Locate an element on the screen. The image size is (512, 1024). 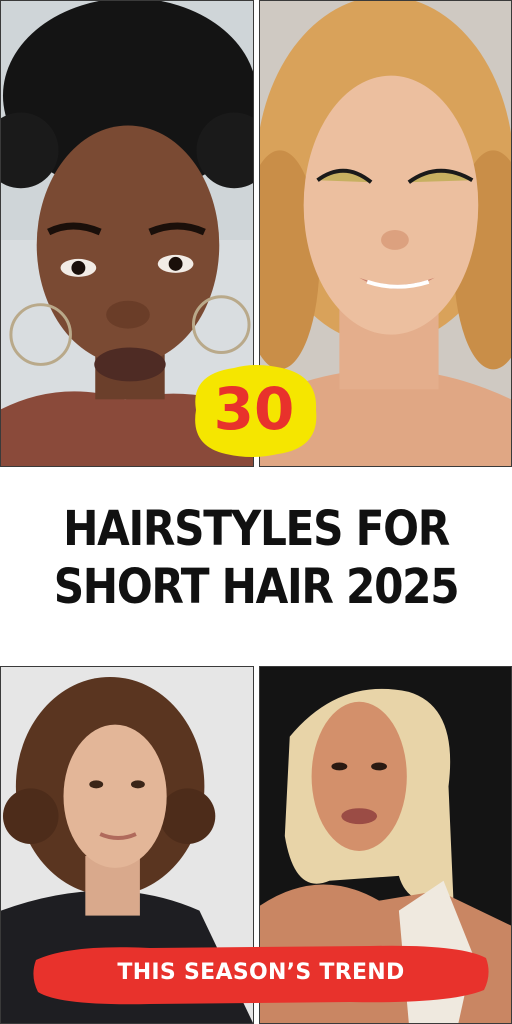
badge-number: 30 is located at coordinates (254, 409).